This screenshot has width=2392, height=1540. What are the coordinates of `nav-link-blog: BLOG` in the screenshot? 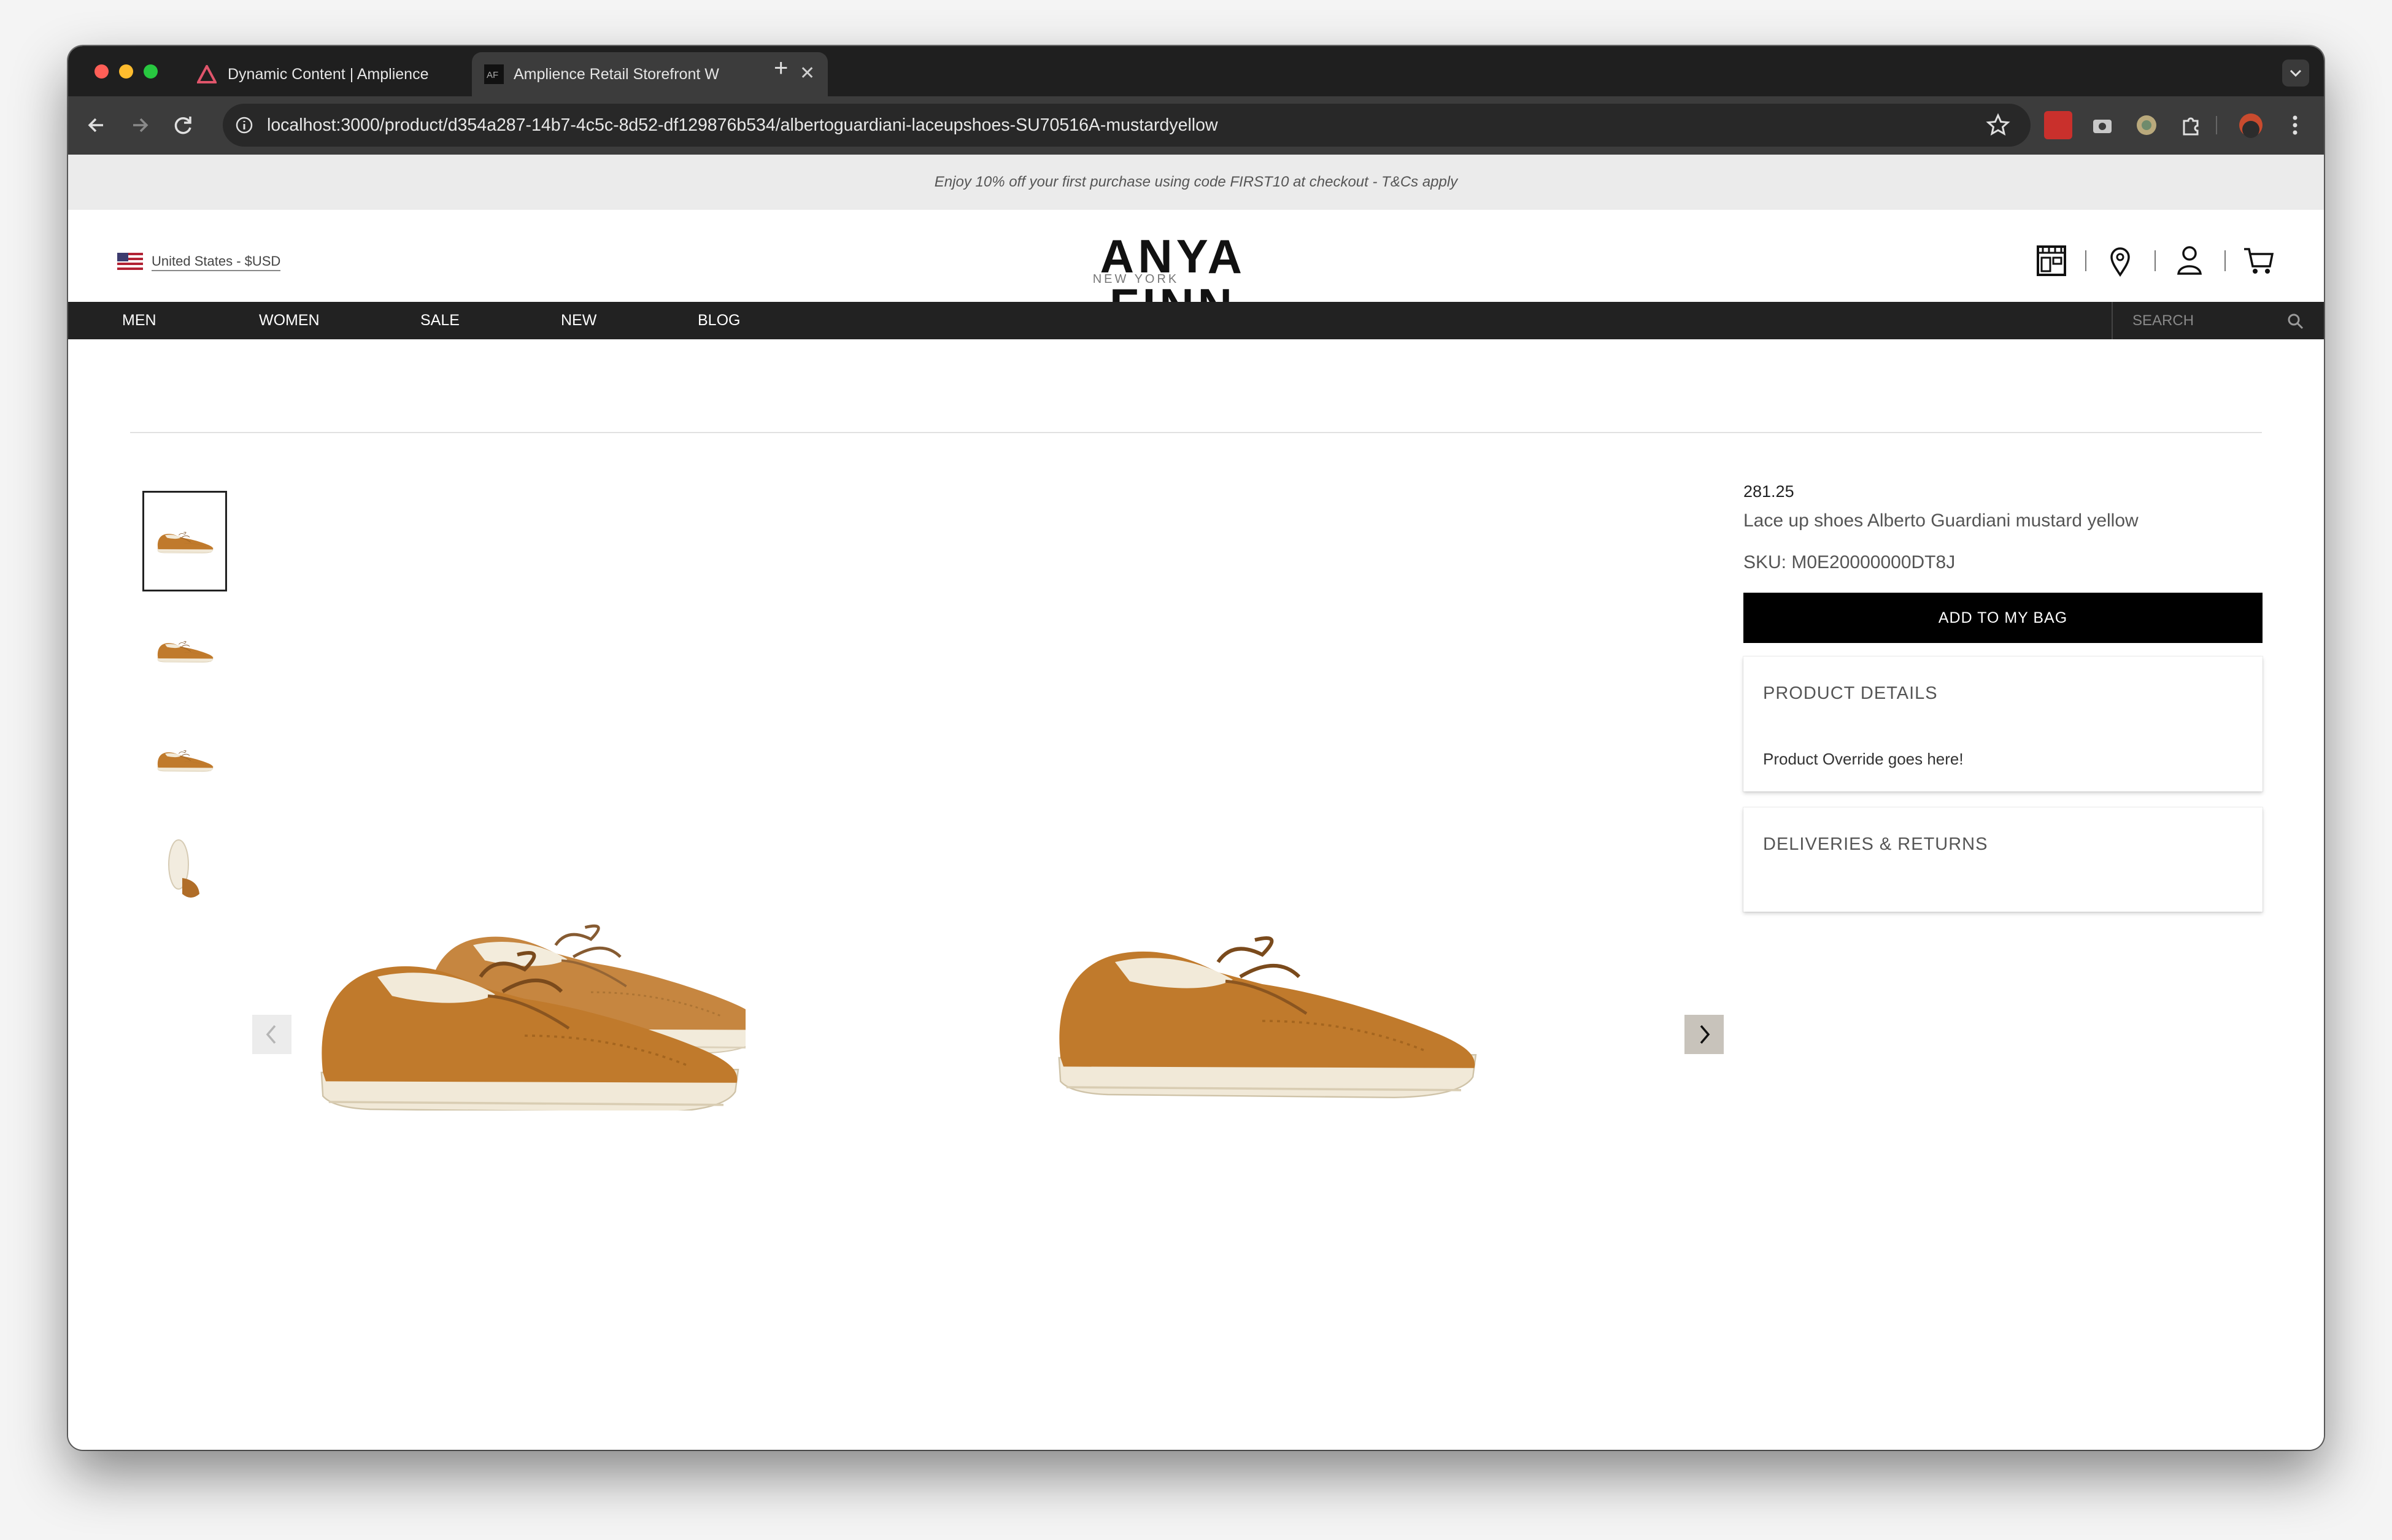 It's located at (719, 320).